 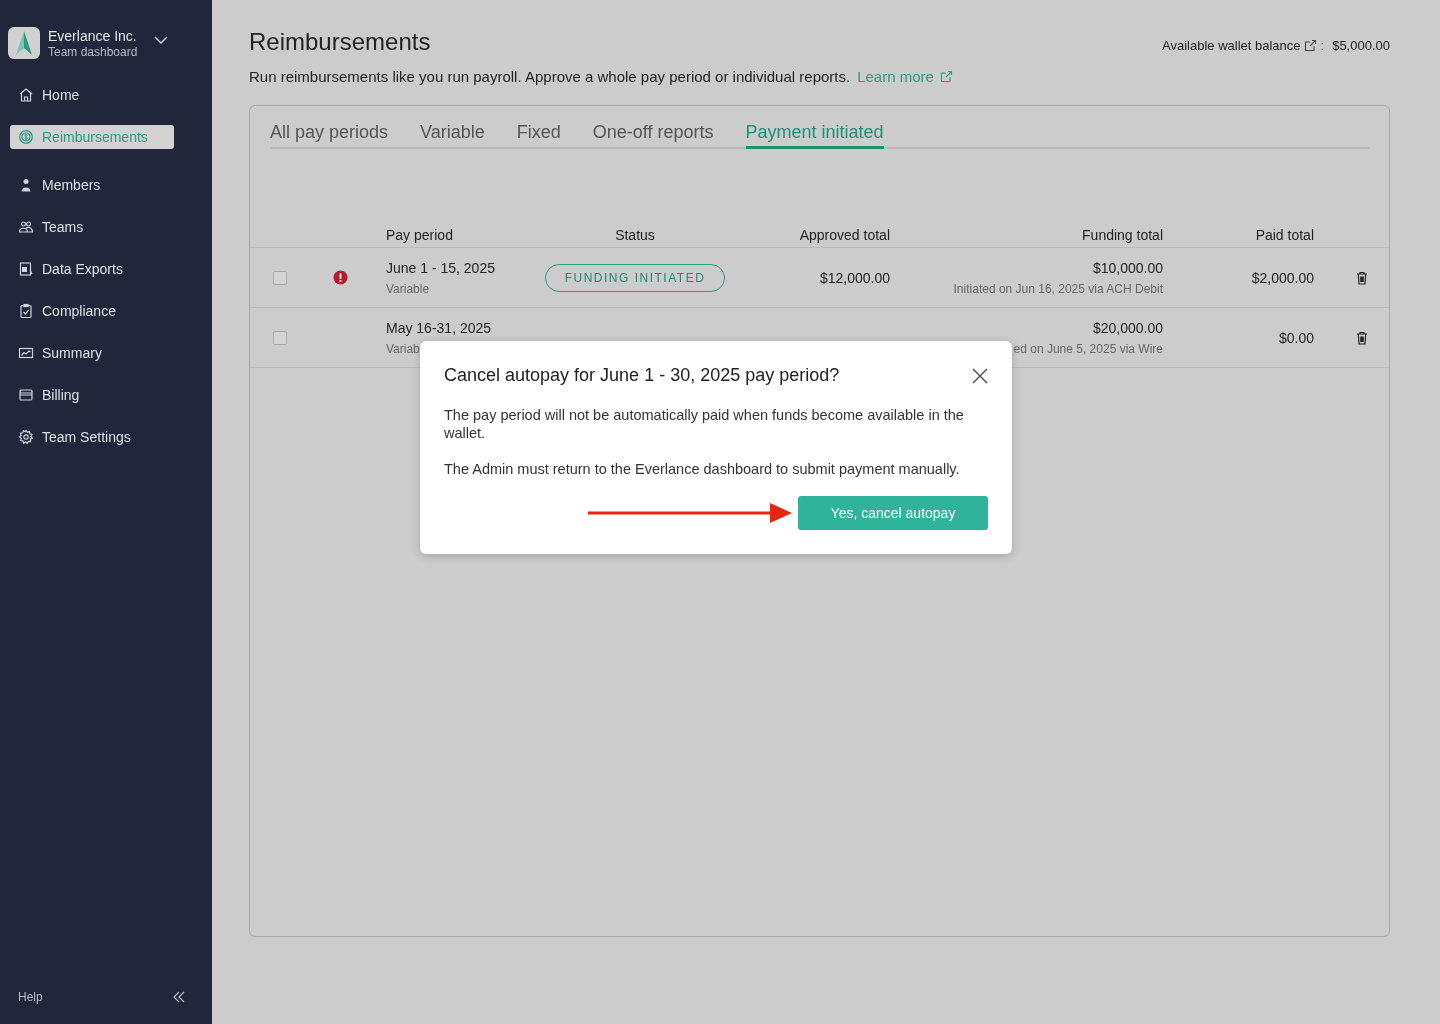 What do you see at coordinates (844, 235) in the screenshot?
I see `column-header: Approved total` at bounding box center [844, 235].